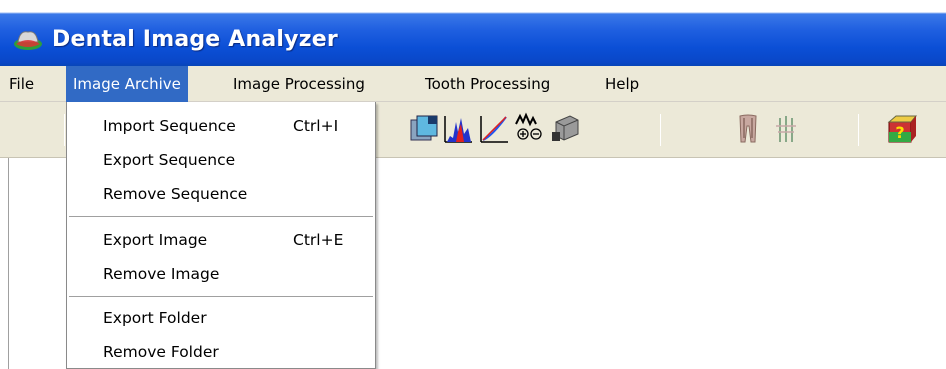  What do you see at coordinates (299, 84) in the screenshot?
I see `menu-image-processing: Image Processing` at bounding box center [299, 84].